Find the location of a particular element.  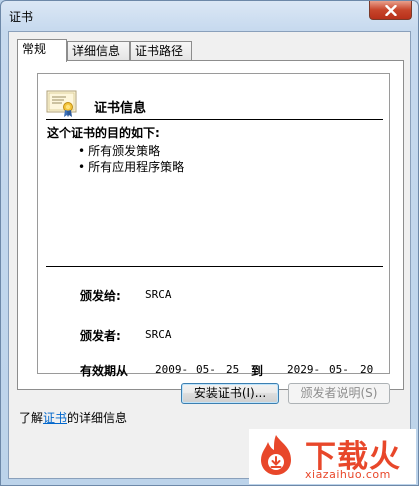

tab-label: 详细信息 is located at coordinates (96, 51).